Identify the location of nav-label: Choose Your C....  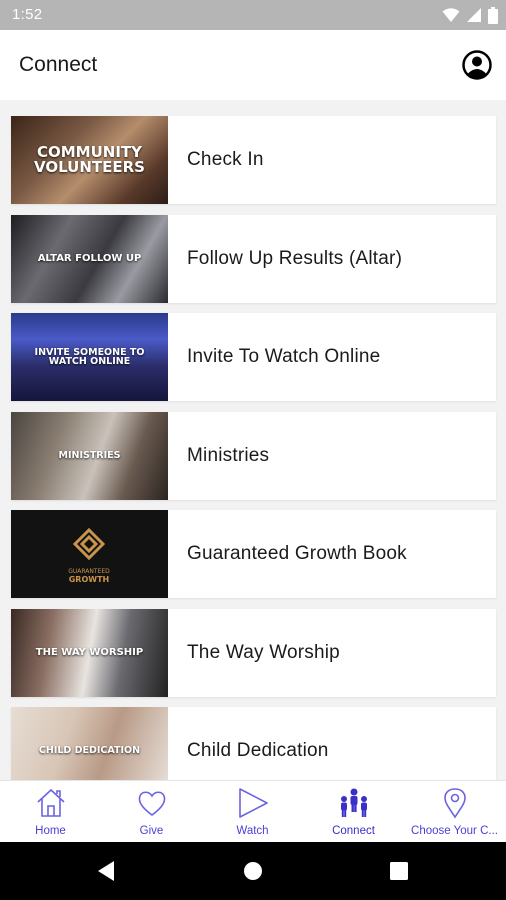
(454, 831).